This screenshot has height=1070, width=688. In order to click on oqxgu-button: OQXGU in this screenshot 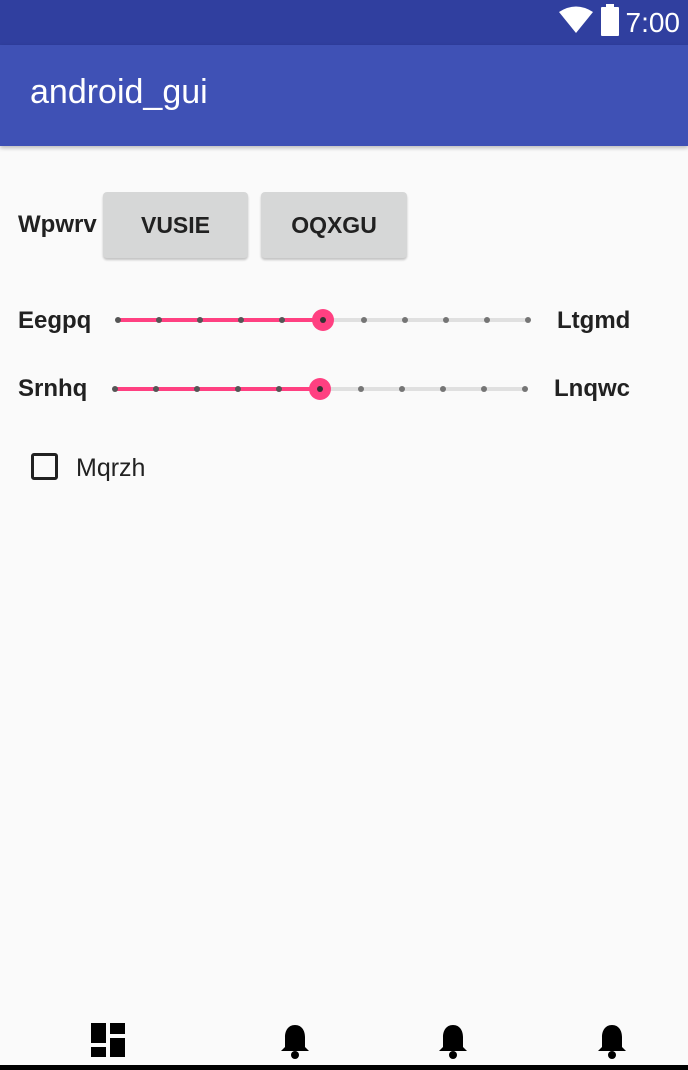, I will do `click(334, 225)`.